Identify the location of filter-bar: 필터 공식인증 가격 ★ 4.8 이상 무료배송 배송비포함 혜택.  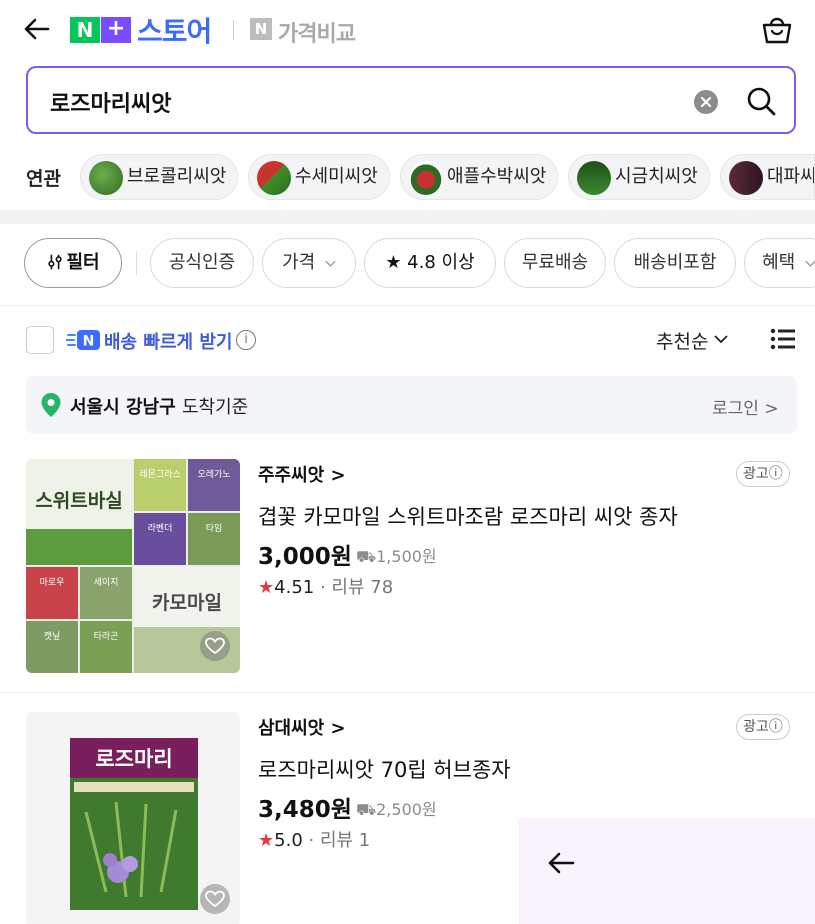
(407, 265).